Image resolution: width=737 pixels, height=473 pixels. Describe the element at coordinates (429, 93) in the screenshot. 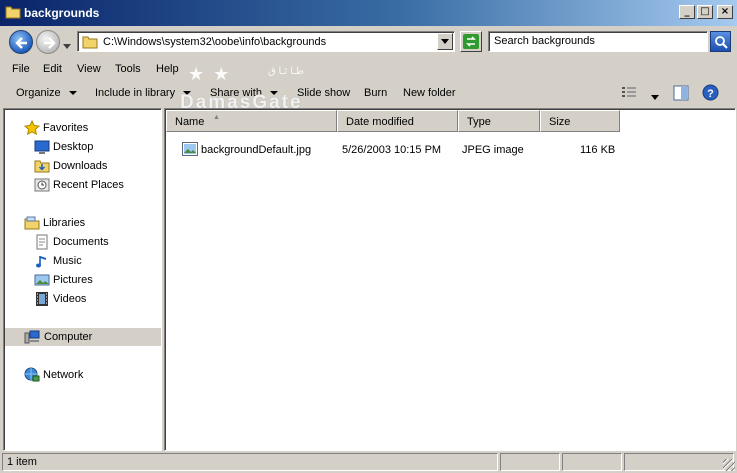

I see `new-folder-button: New folder` at that location.